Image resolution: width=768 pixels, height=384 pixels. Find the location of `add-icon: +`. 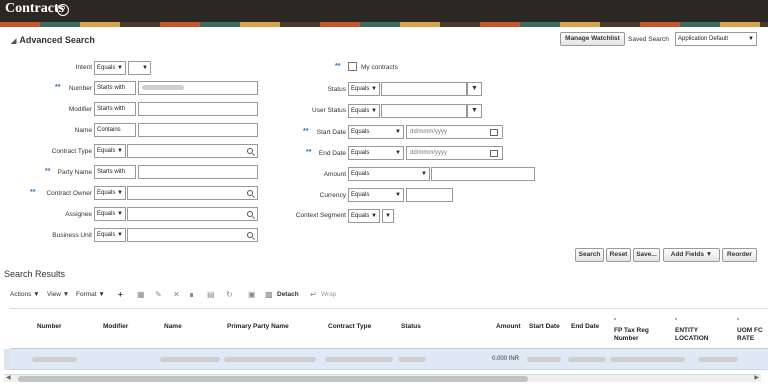

add-icon: + is located at coordinates (122, 295).